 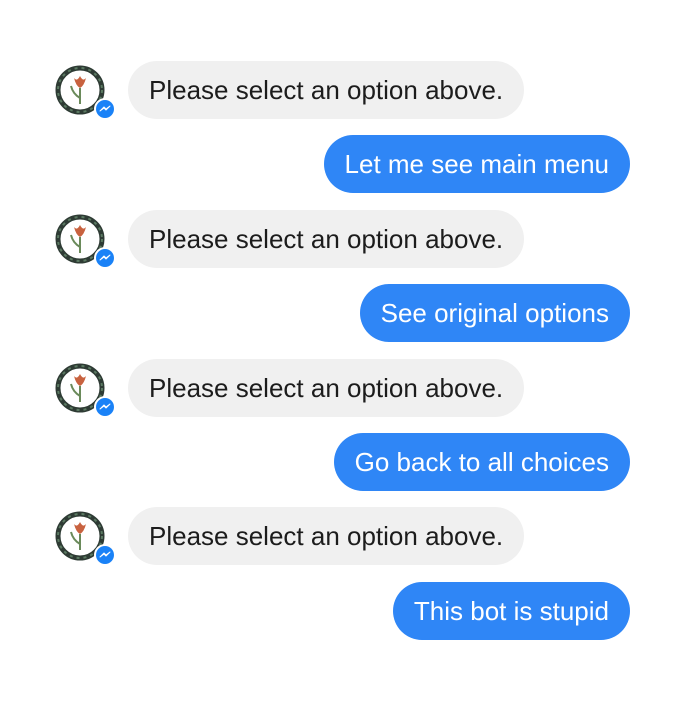 I want to click on user-message-bubble: See original options, so click(x=494, y=313).